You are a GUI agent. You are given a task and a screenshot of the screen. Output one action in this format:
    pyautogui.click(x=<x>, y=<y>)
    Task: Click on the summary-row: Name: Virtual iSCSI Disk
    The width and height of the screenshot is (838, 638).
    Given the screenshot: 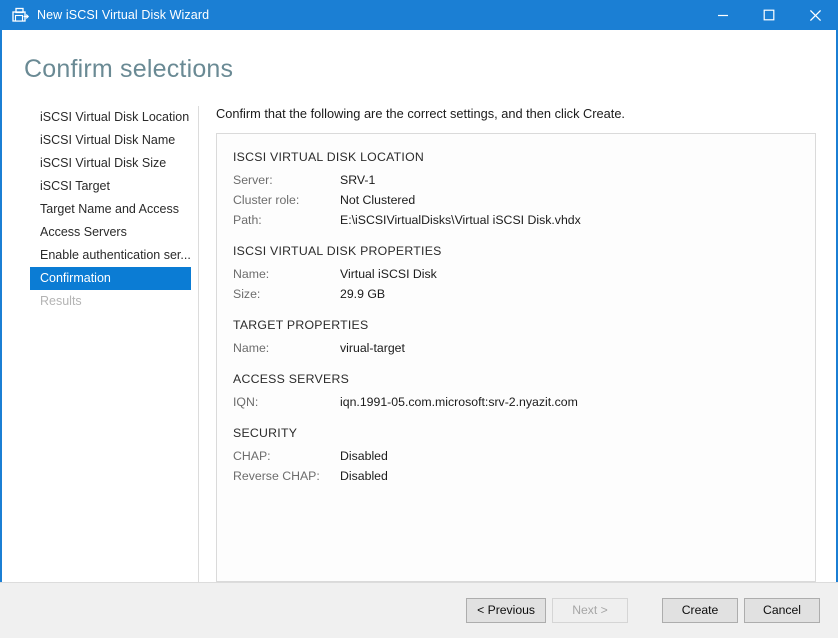 What is the action you would take?
    pyautogui.click(x=517, y=274)
    